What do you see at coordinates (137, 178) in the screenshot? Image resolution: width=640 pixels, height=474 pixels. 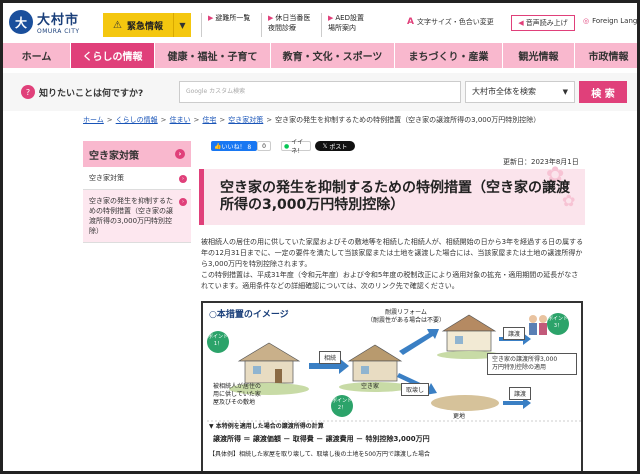 I see `sidebar-item-vacant-house: 空き家対策 ›` at bounding box center [137, 178].